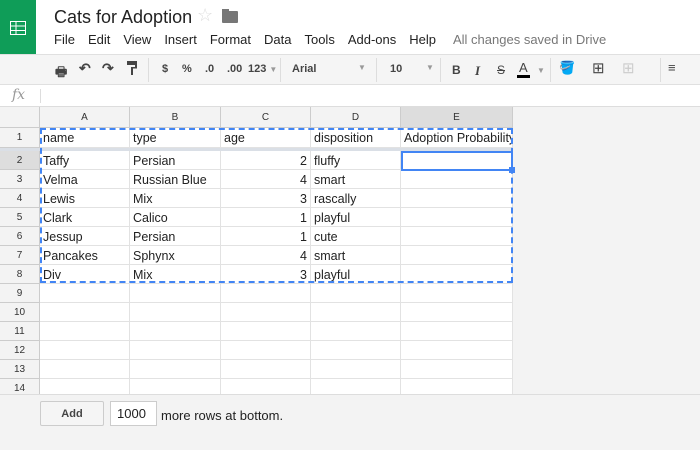  What do you see at coordinates (85, 255) in the screenshot?
I see `cell-a7: Pancakes` at bounding box center [85, 255].